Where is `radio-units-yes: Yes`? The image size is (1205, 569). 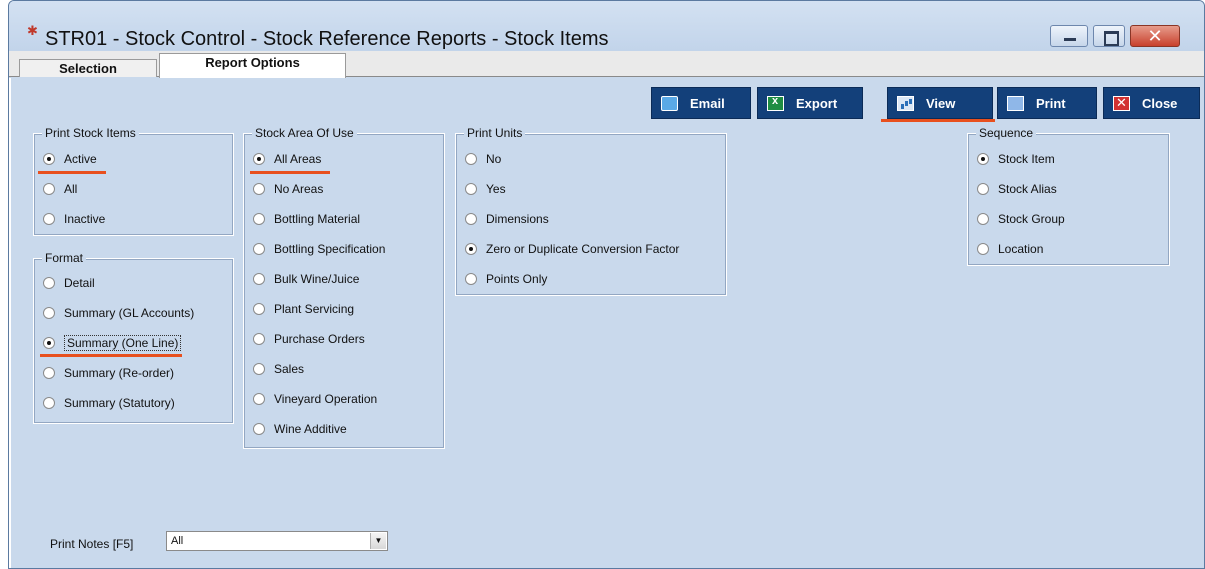 radio-units-yes: Yes is located at coordinates (485, 189).